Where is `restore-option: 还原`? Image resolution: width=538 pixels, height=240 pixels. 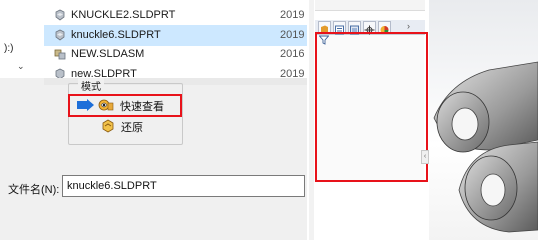 restore-option: 还原 is located at coordinates (140, 126).